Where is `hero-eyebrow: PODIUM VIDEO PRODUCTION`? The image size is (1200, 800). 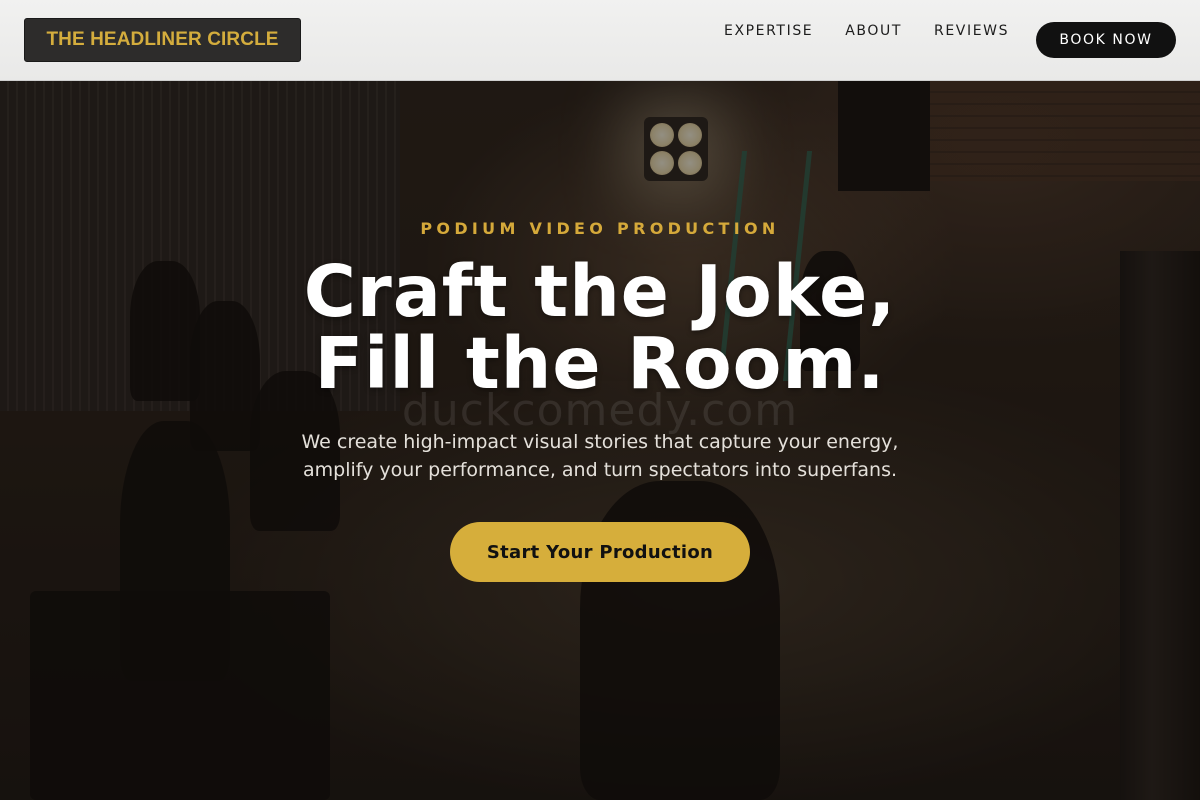 hero-eyebrow: PODIUM VIDEO PRODUCTION is located at coordinates (600, 228).